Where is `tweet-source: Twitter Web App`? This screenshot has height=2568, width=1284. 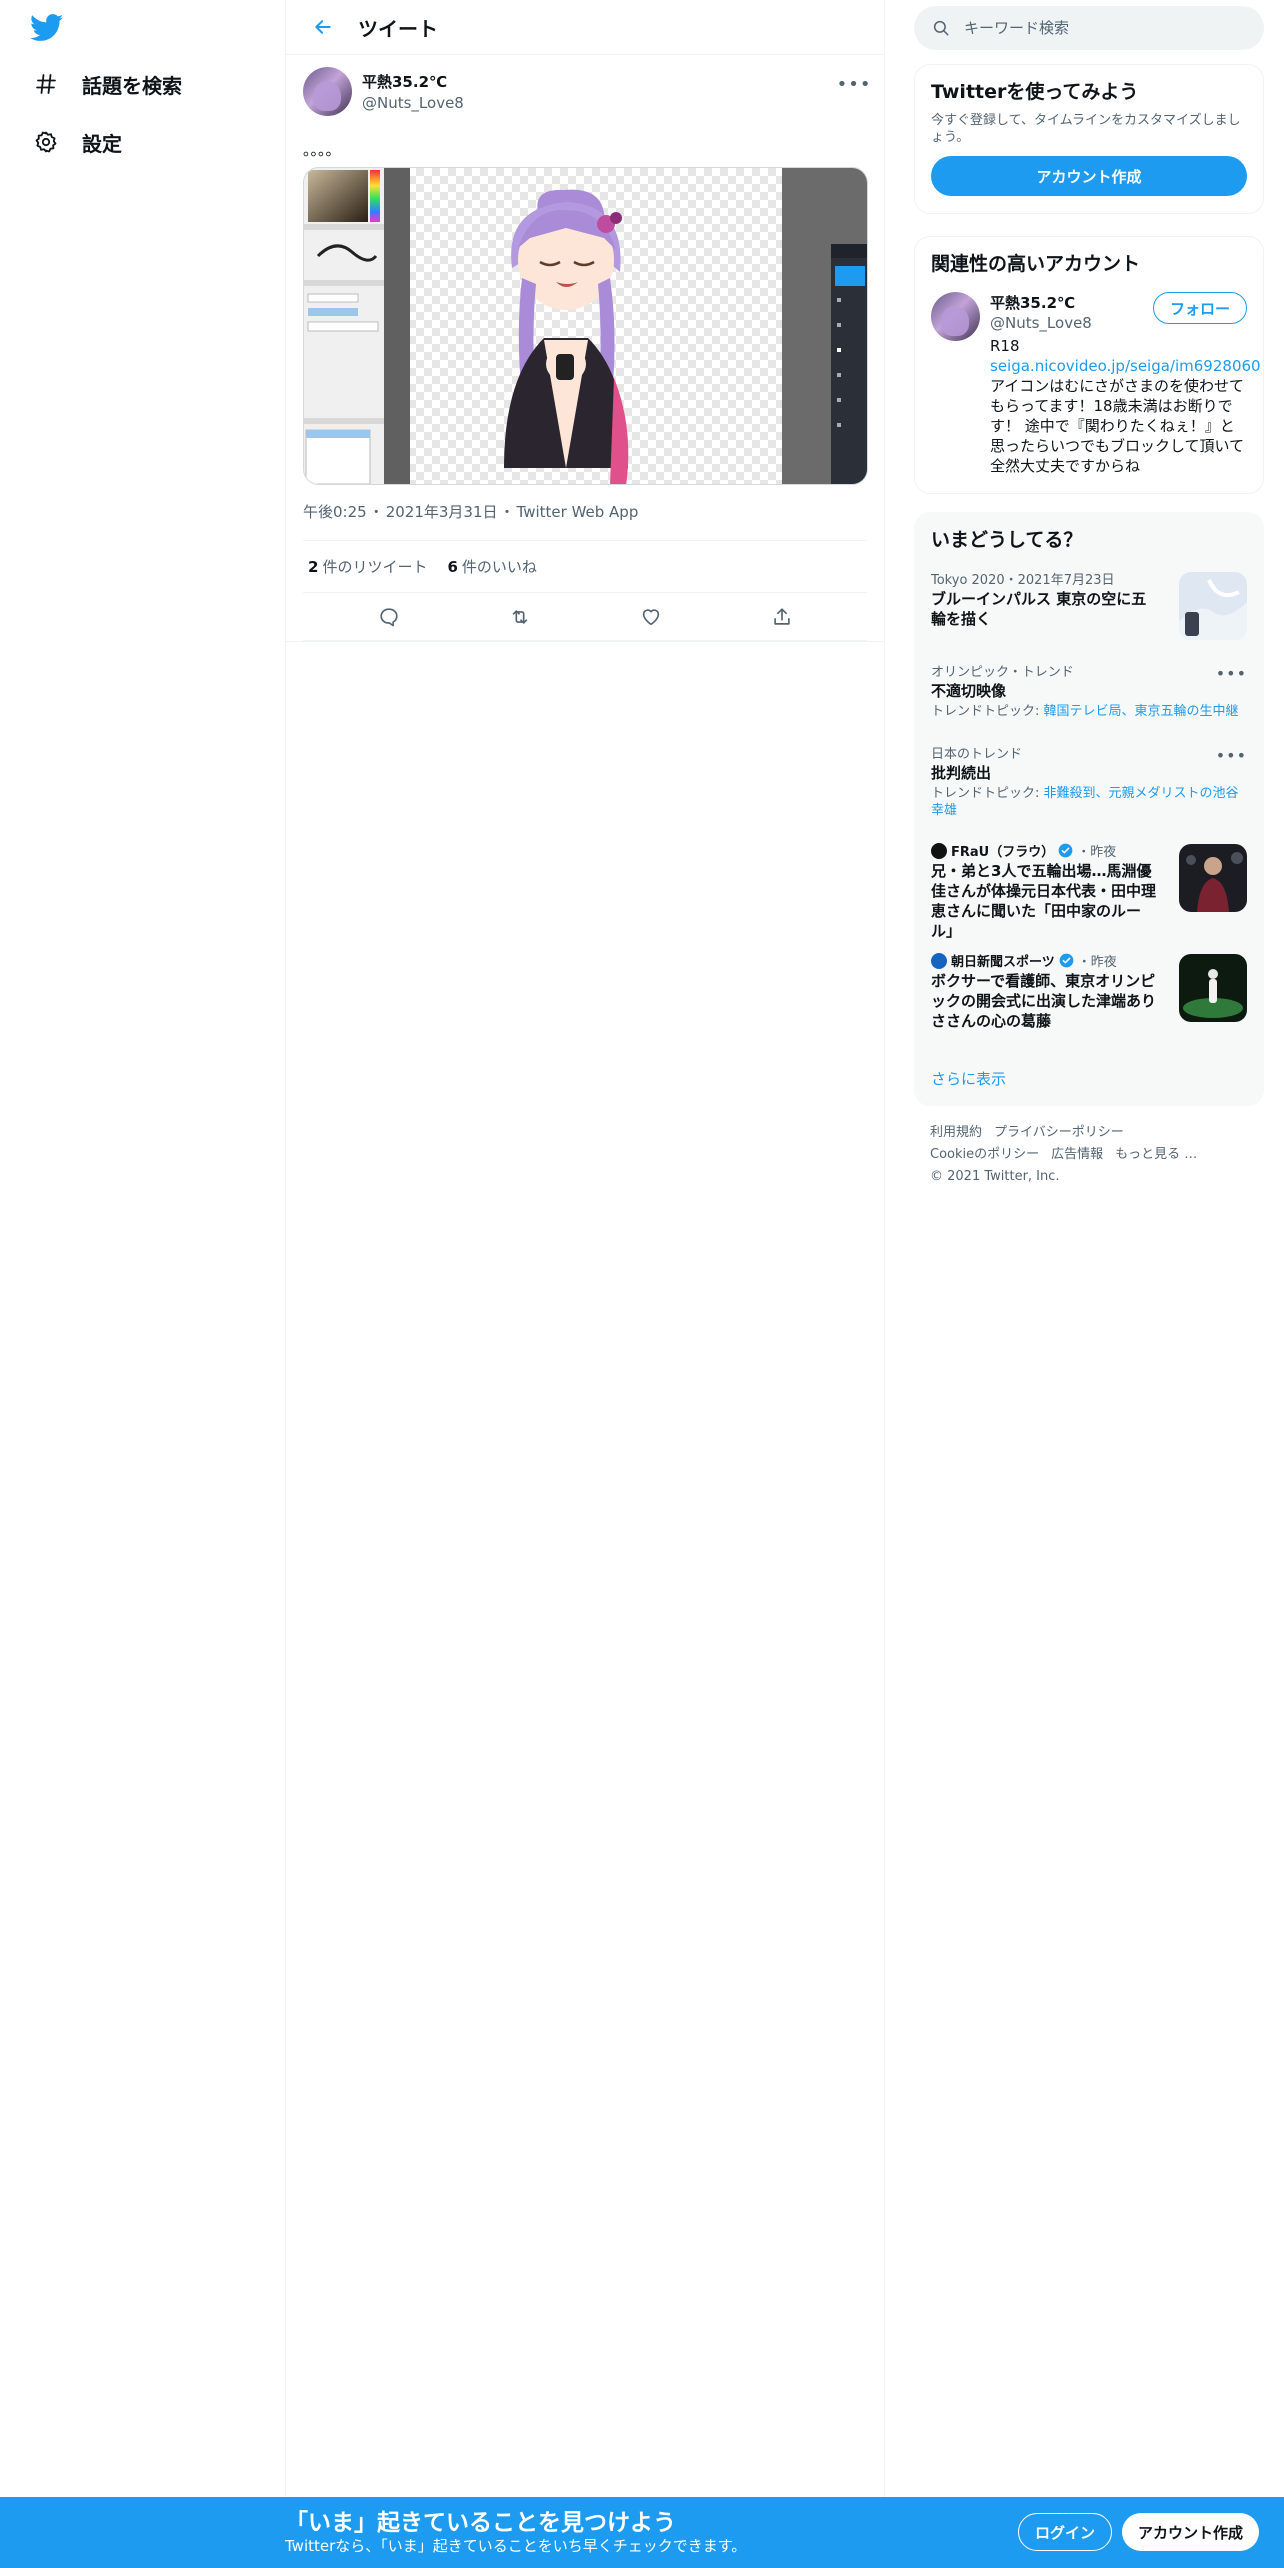 tweet-source: Twitter Web App is located at coordinates (577, 512).